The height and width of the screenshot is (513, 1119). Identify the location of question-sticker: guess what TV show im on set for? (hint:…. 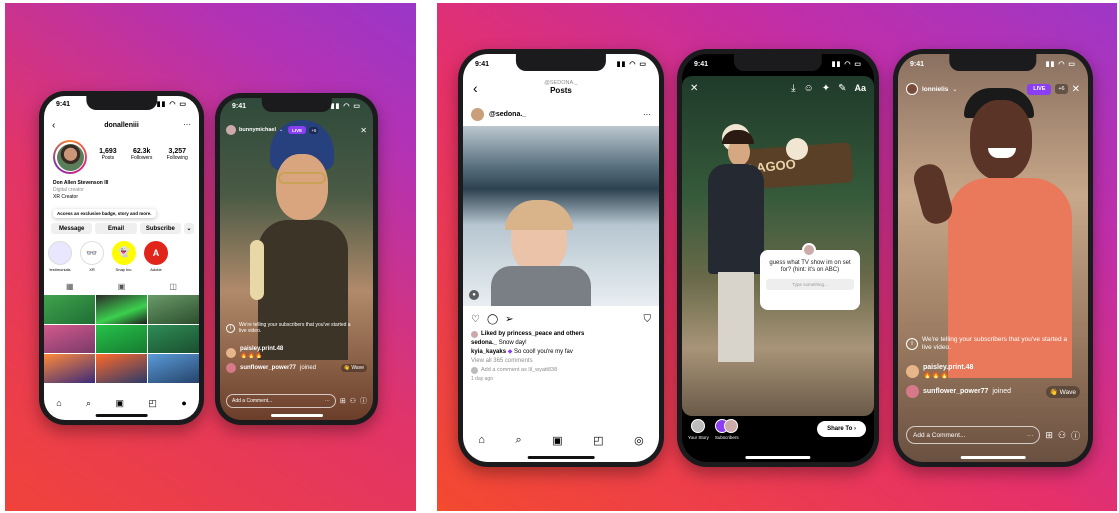
(810, 276).